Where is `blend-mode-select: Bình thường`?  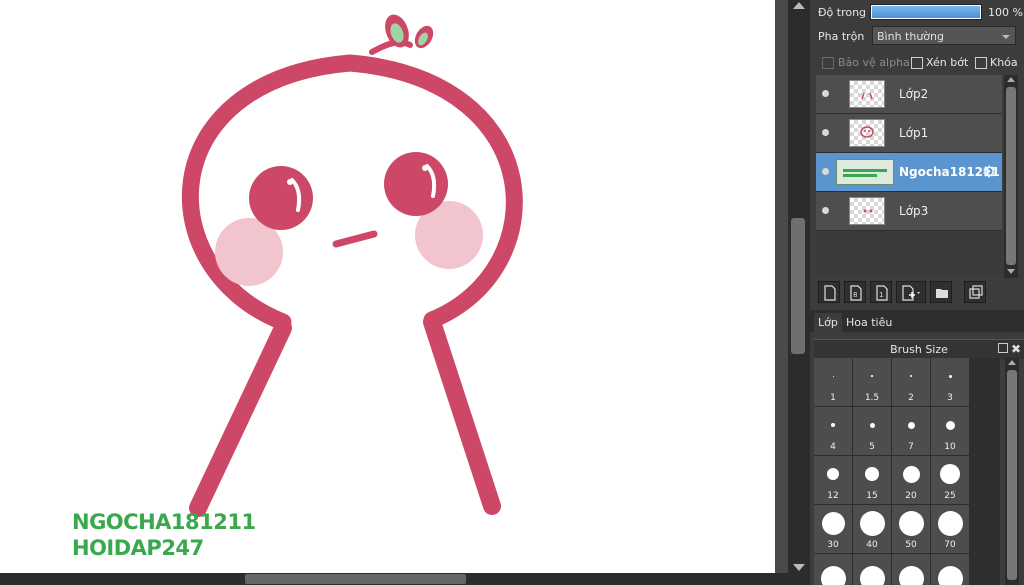
blend-mode-select: Bình thường is located at coordinates (944, 35).